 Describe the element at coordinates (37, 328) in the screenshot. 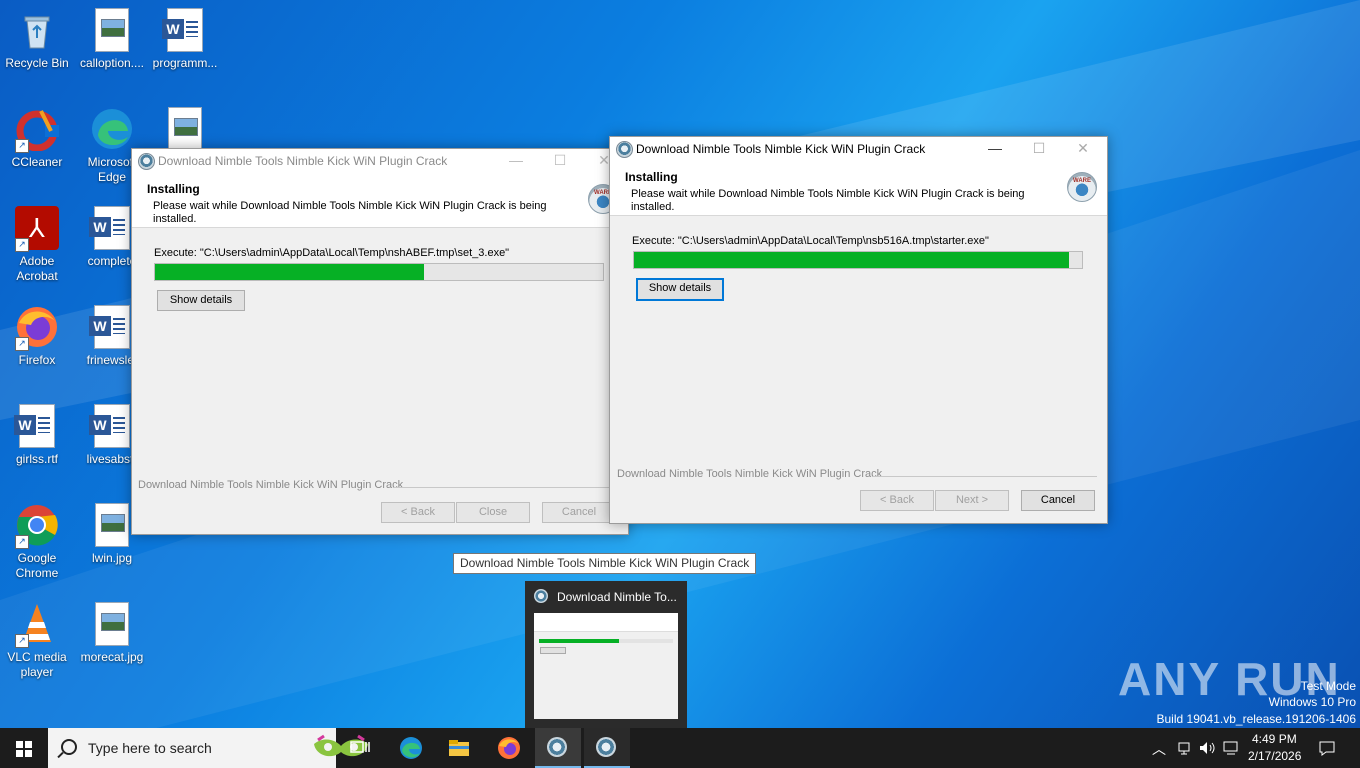

I see `firefox-icon: ↗` at that location.